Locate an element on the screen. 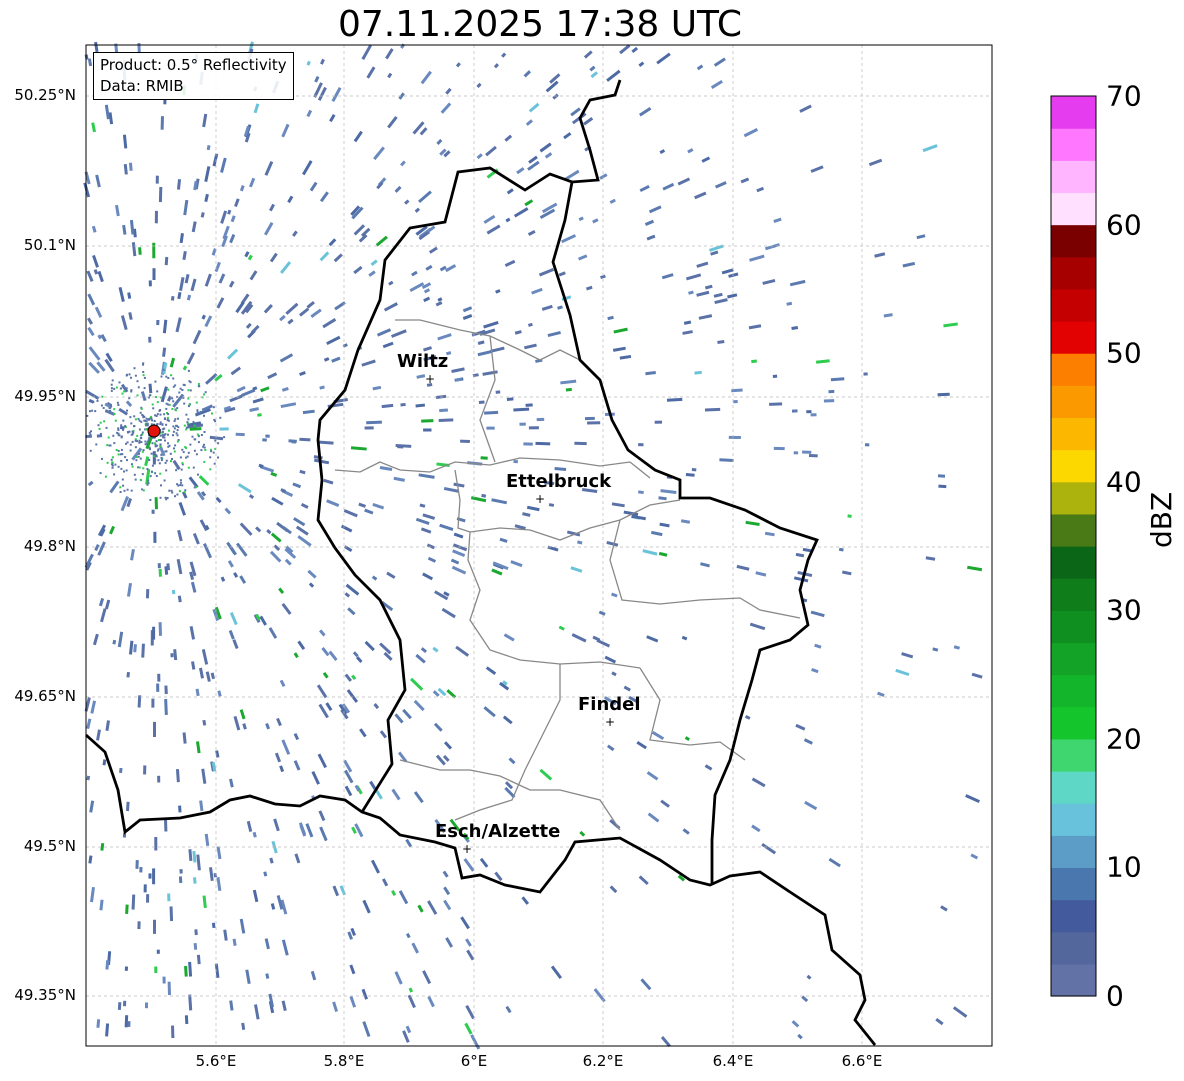  colorbar is located at coordinates (1073, 546).